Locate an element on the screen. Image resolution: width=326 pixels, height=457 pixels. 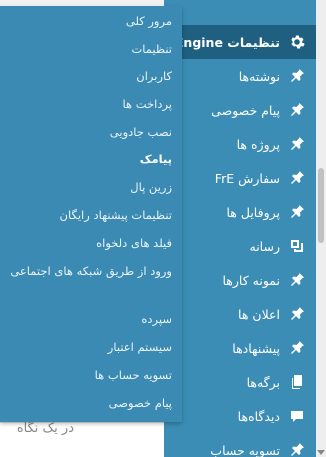
gear-icon is located at coordinates (297, 42).